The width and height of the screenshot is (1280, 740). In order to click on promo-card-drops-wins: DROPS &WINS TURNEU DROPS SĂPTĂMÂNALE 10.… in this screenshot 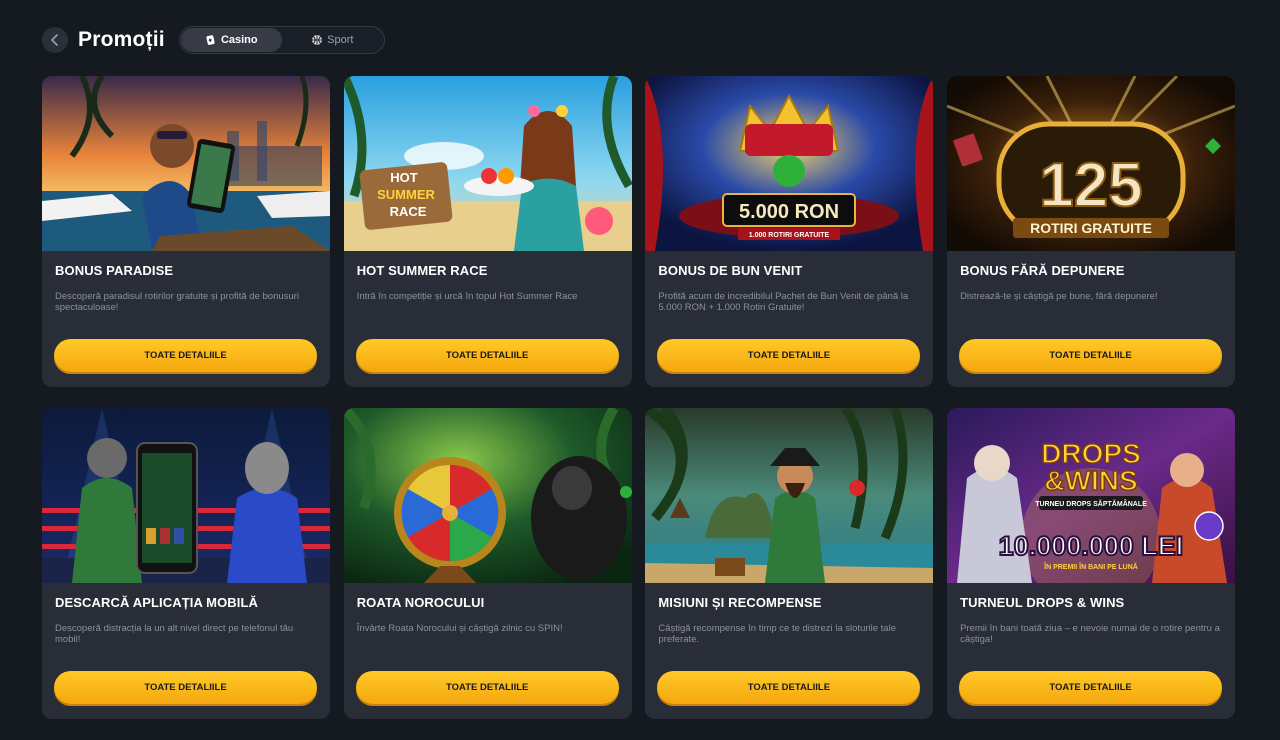, I will do `click(1091, 563)`.